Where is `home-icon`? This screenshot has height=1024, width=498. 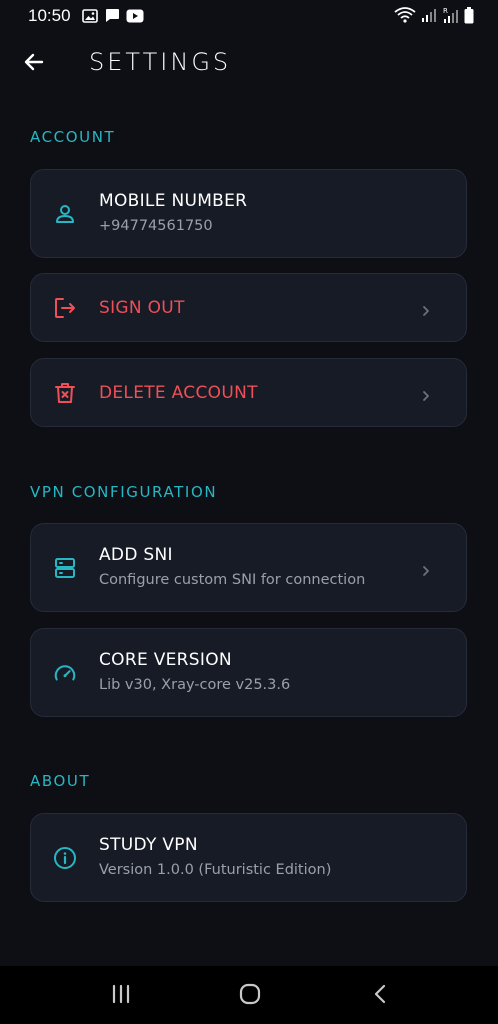
home-icon is located at coordinates (250, 996).